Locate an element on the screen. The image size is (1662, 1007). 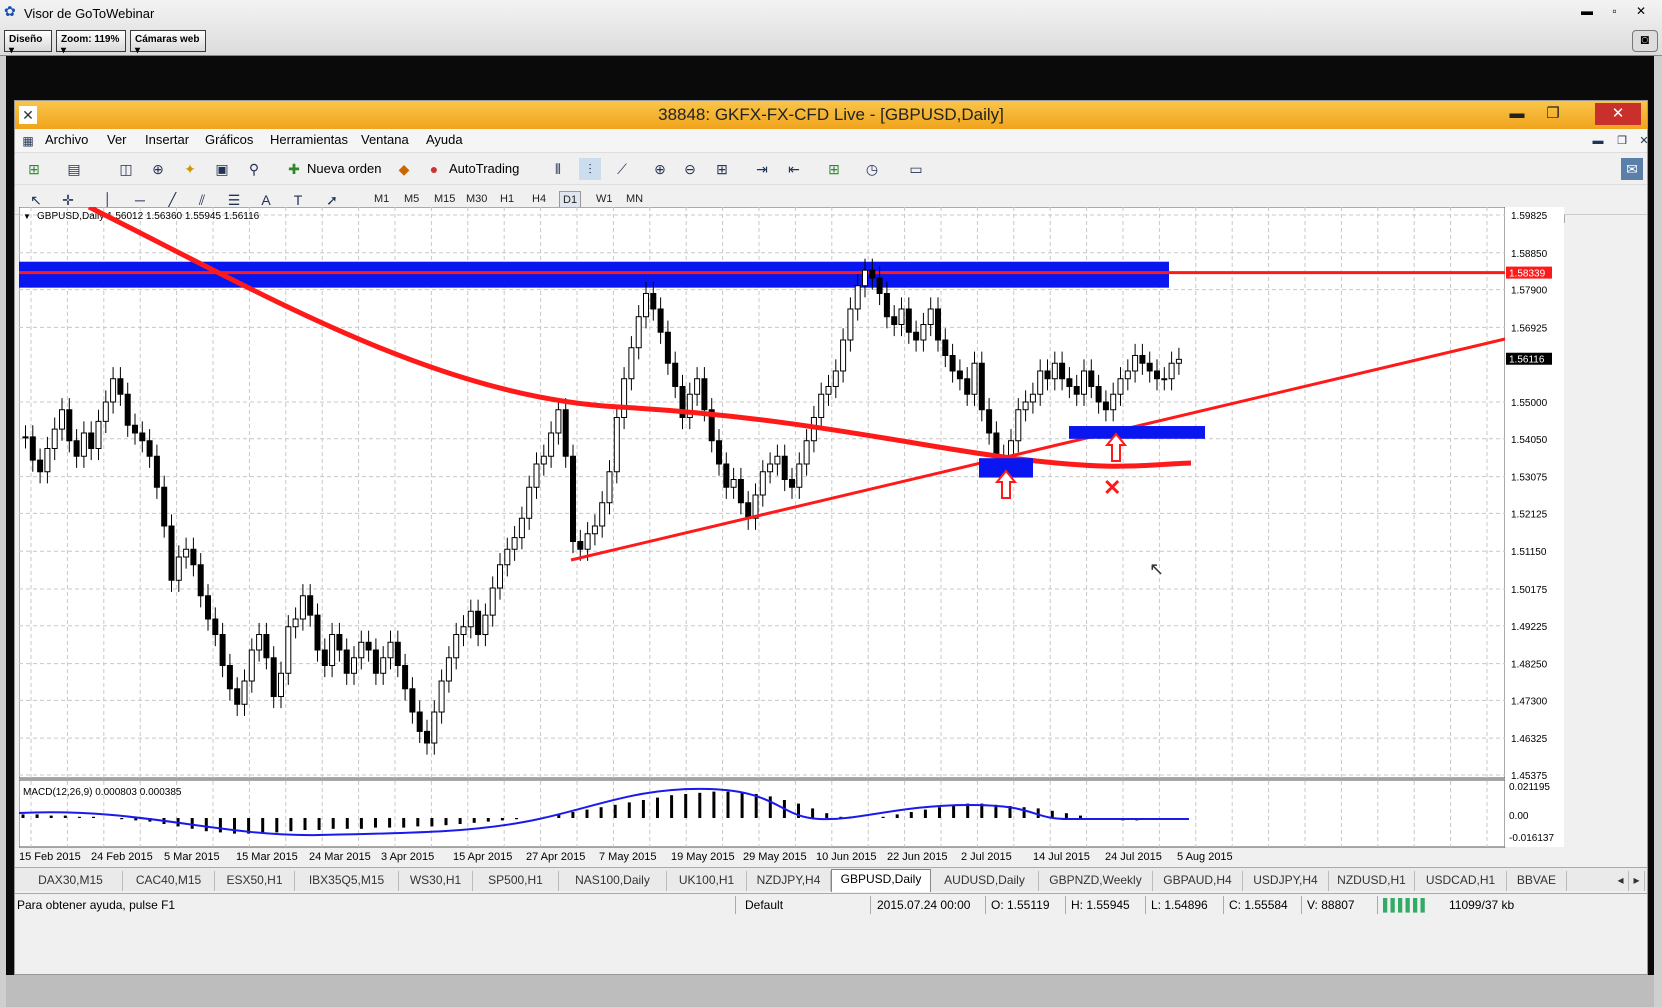
terminal-icon: ▣ is located at coordinates (222, 169).